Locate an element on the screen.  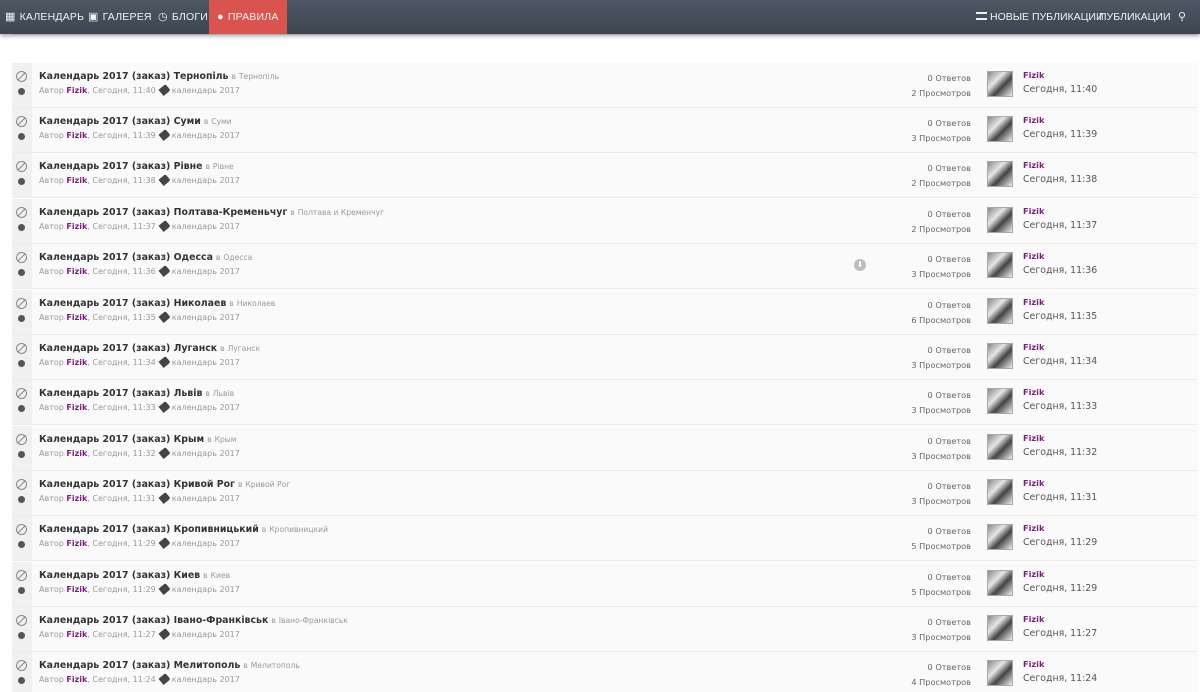
nav-new-posts: НОВЫЕ ПУБЛИКАЦИИ is located at coordinates (1040, 17).